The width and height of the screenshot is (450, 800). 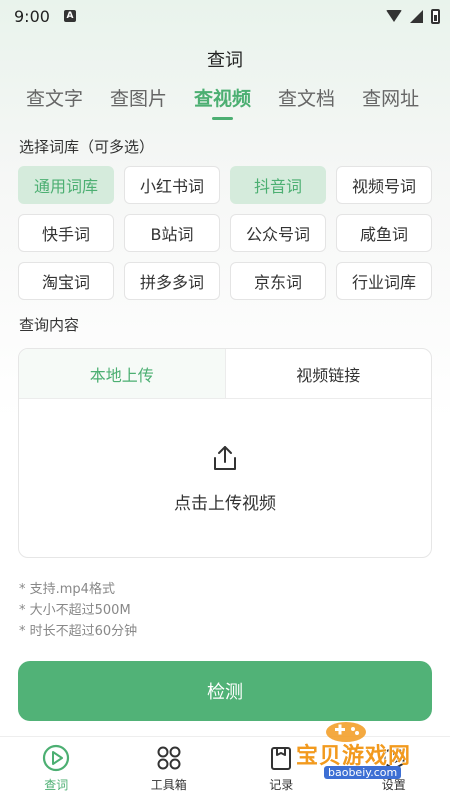 I want to click on library-chip-shipinhao: 视频号词, so click(x=384, y=185).